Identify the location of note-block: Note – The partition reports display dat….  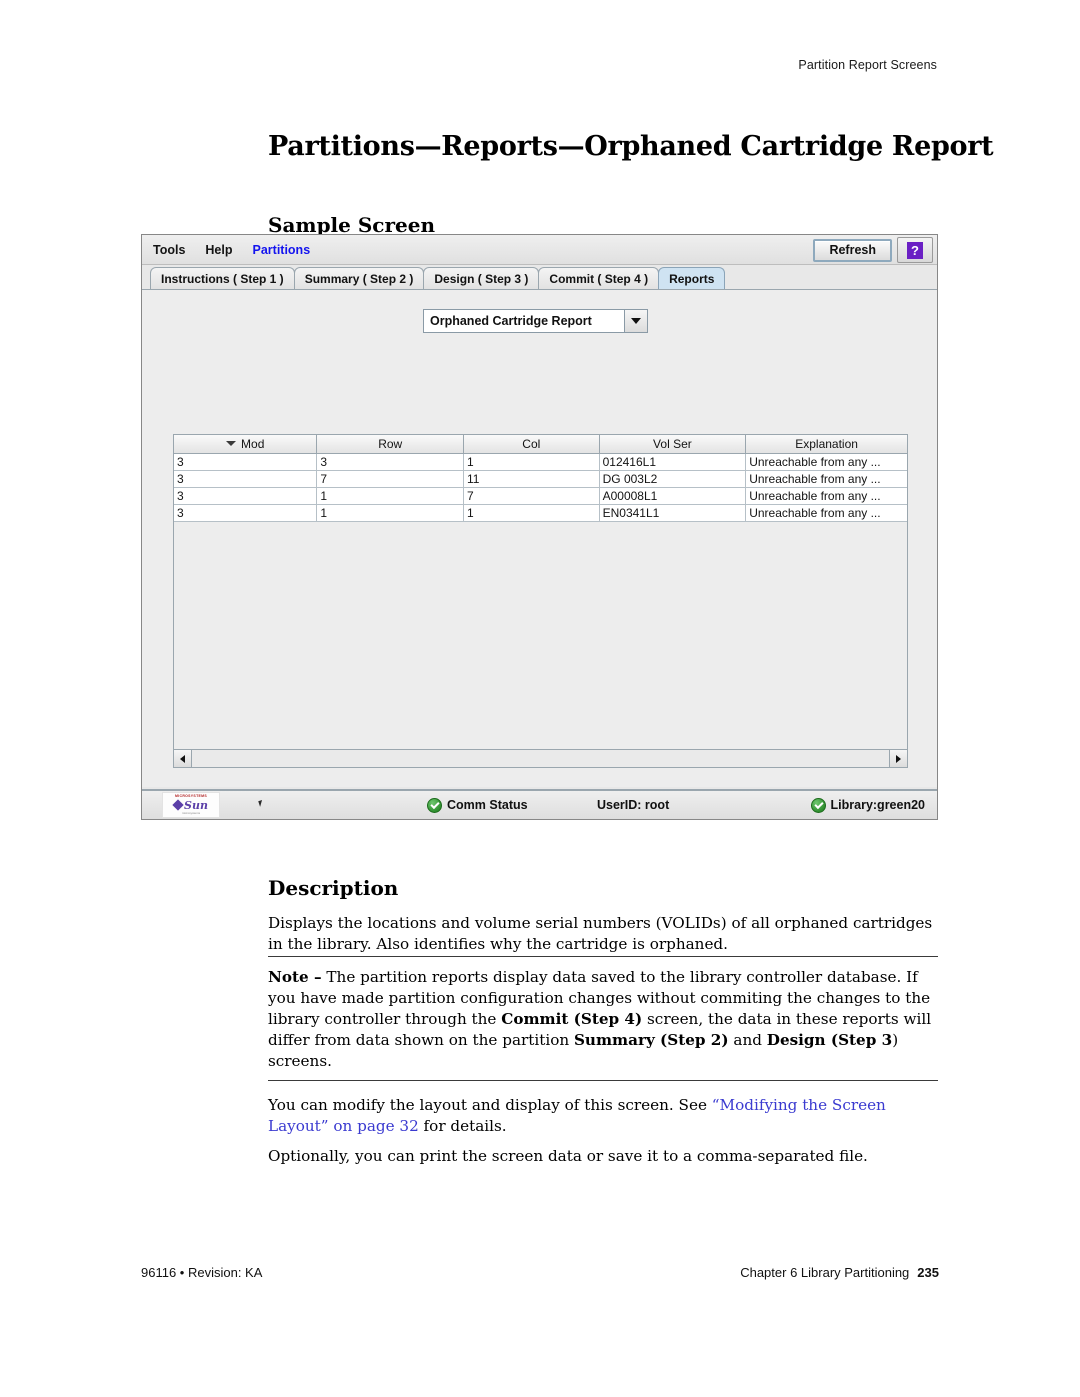
(603, 1018).